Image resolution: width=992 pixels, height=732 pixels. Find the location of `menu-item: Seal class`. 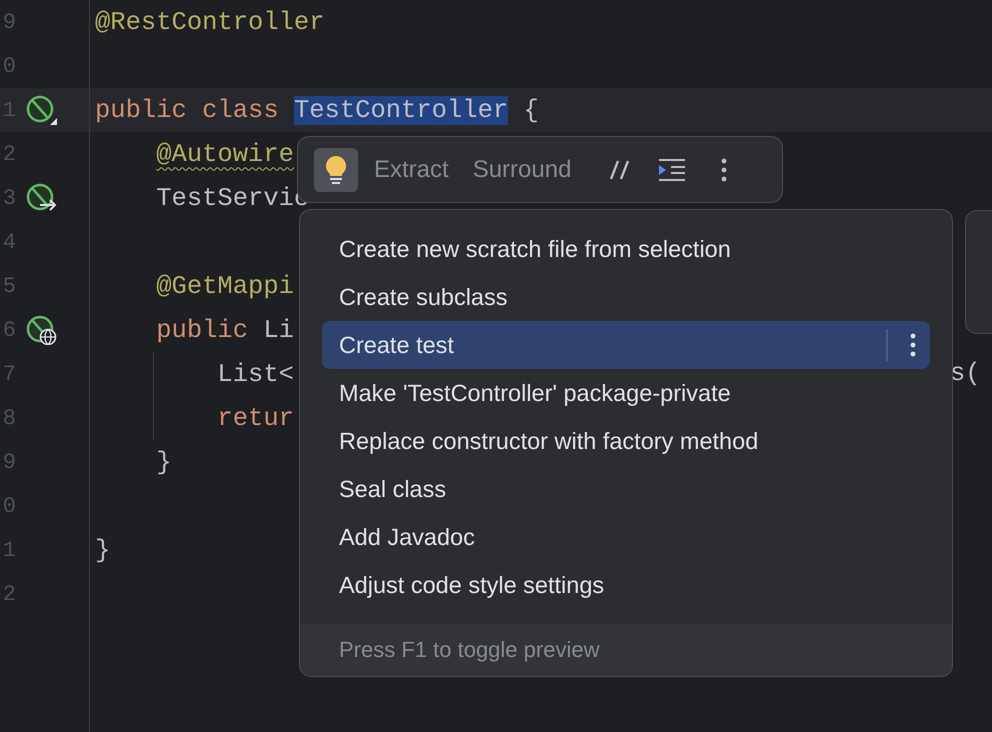

menu-item: Seal class is located at coordinates (626, 489).